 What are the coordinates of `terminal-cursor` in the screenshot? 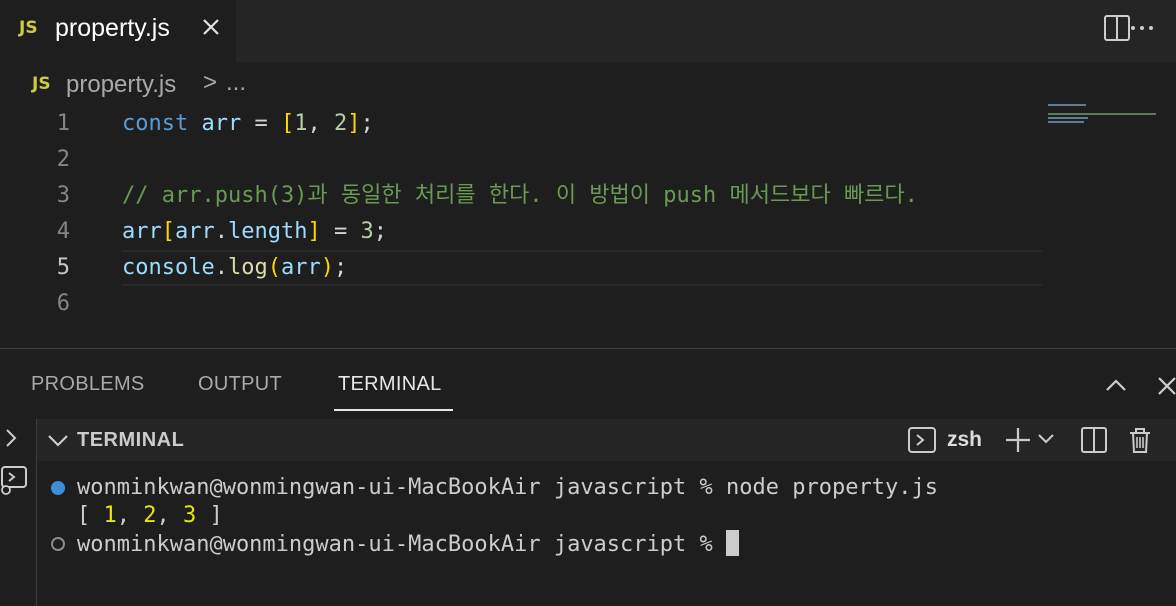 It's located at (733, 543).